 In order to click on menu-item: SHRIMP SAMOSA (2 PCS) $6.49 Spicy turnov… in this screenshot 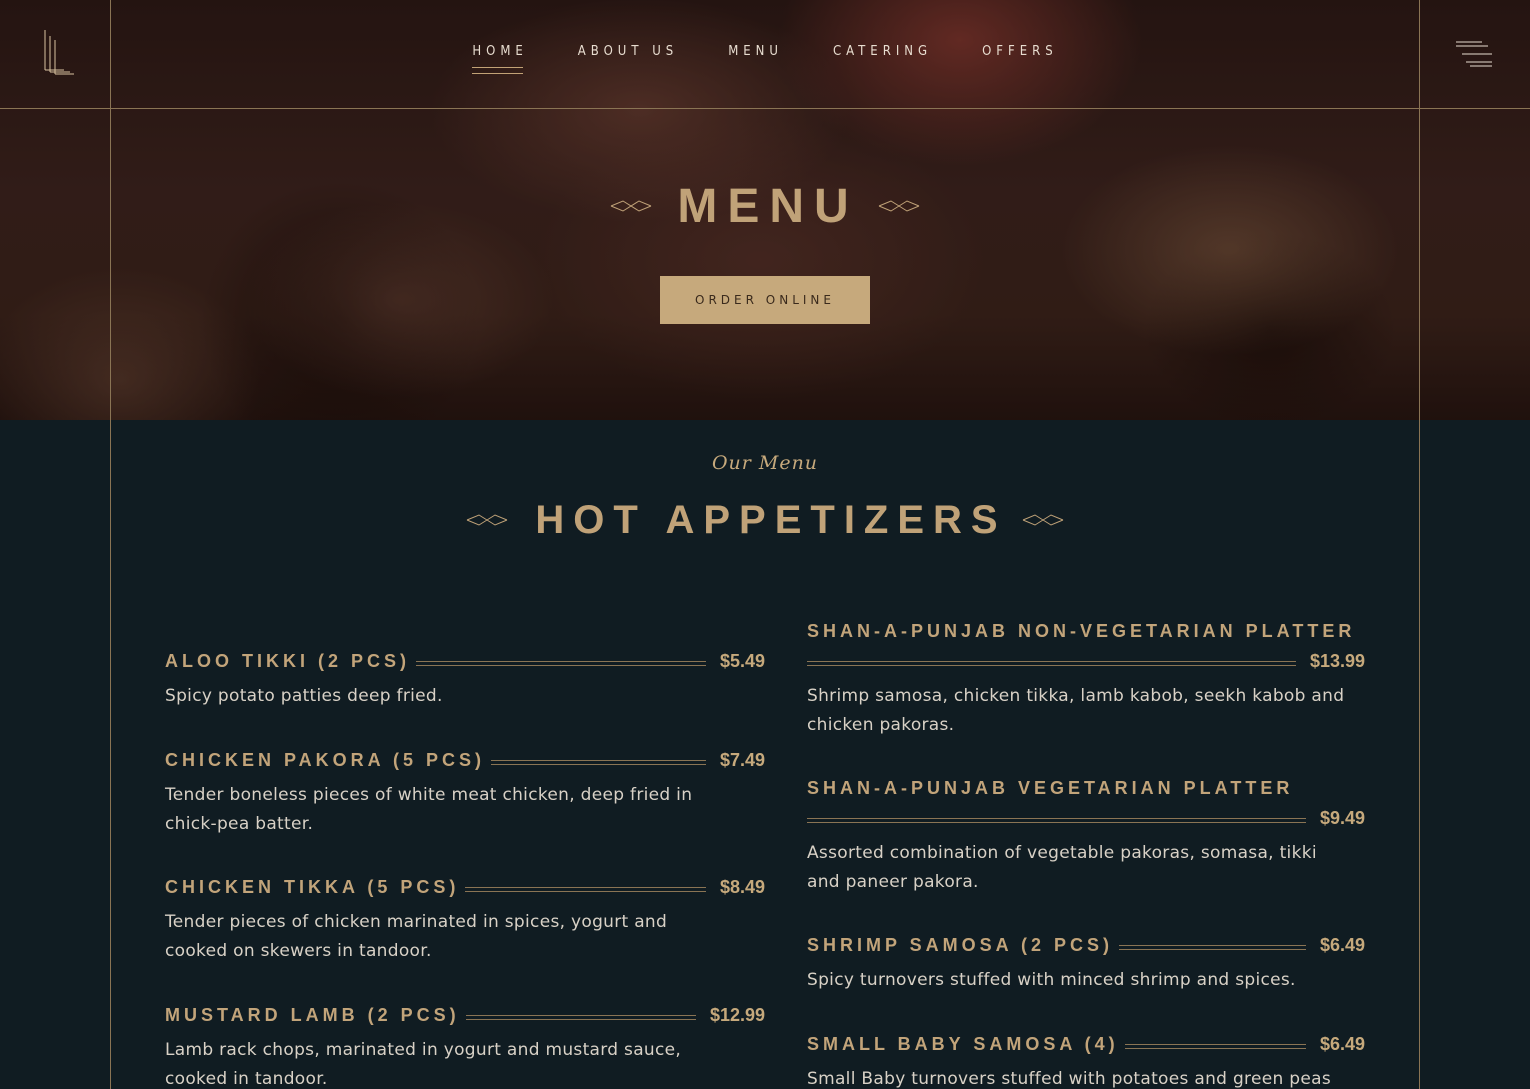, I will do `click(1086, 964)`.